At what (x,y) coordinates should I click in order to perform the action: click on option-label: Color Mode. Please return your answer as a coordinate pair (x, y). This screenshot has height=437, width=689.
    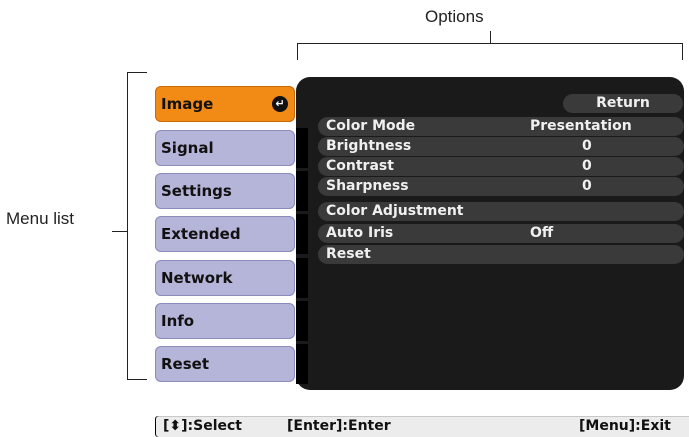
    Looking at the image, I should click on (371, 126).